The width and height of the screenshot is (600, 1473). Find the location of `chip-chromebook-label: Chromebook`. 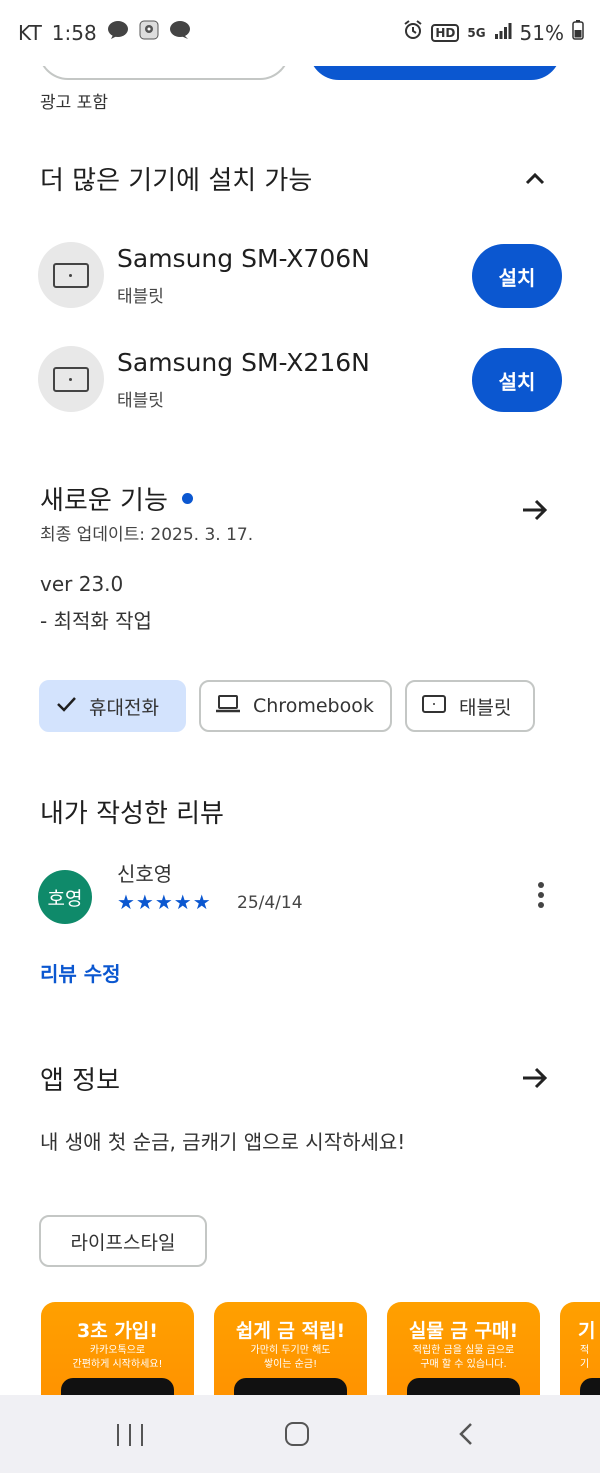

chip-chromebook-label: Chromebook is located at coordinates (313, 706).